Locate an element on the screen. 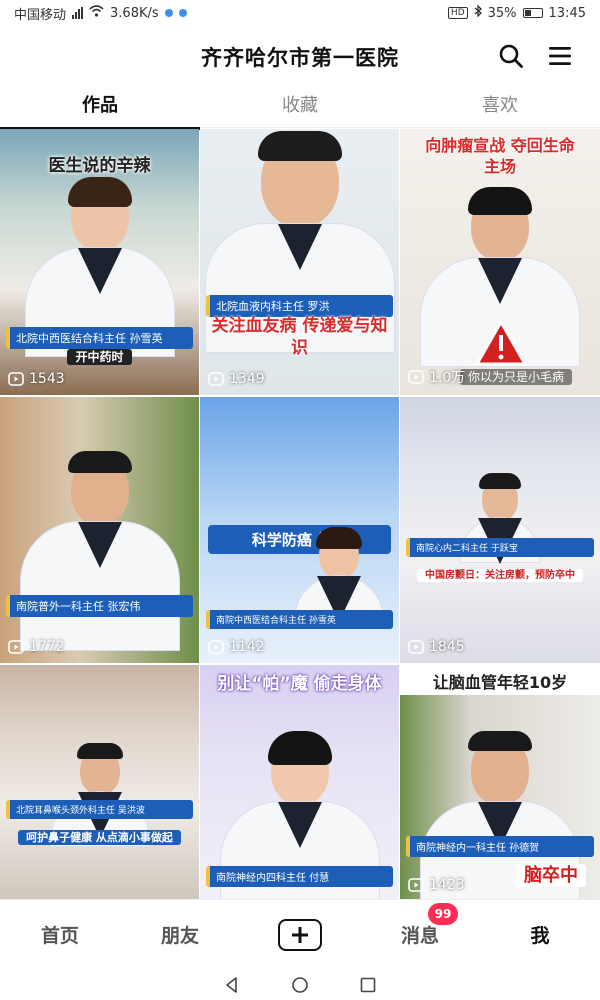 The image size is (600, 1000). status-bar: 中国移动 3.68K/s HD 35% 13:45 is located at coordinates (300, 13).